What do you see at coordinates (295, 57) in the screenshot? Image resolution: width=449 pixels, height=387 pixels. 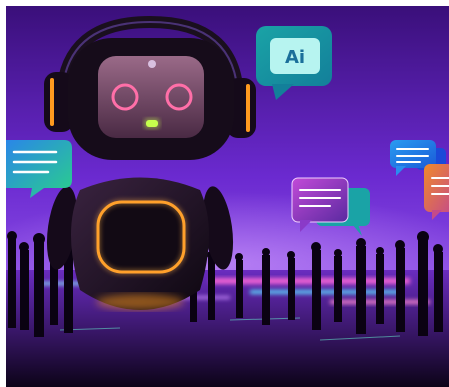 I see `ai-bubble-label: Ai` at bounding box center [295, 57].